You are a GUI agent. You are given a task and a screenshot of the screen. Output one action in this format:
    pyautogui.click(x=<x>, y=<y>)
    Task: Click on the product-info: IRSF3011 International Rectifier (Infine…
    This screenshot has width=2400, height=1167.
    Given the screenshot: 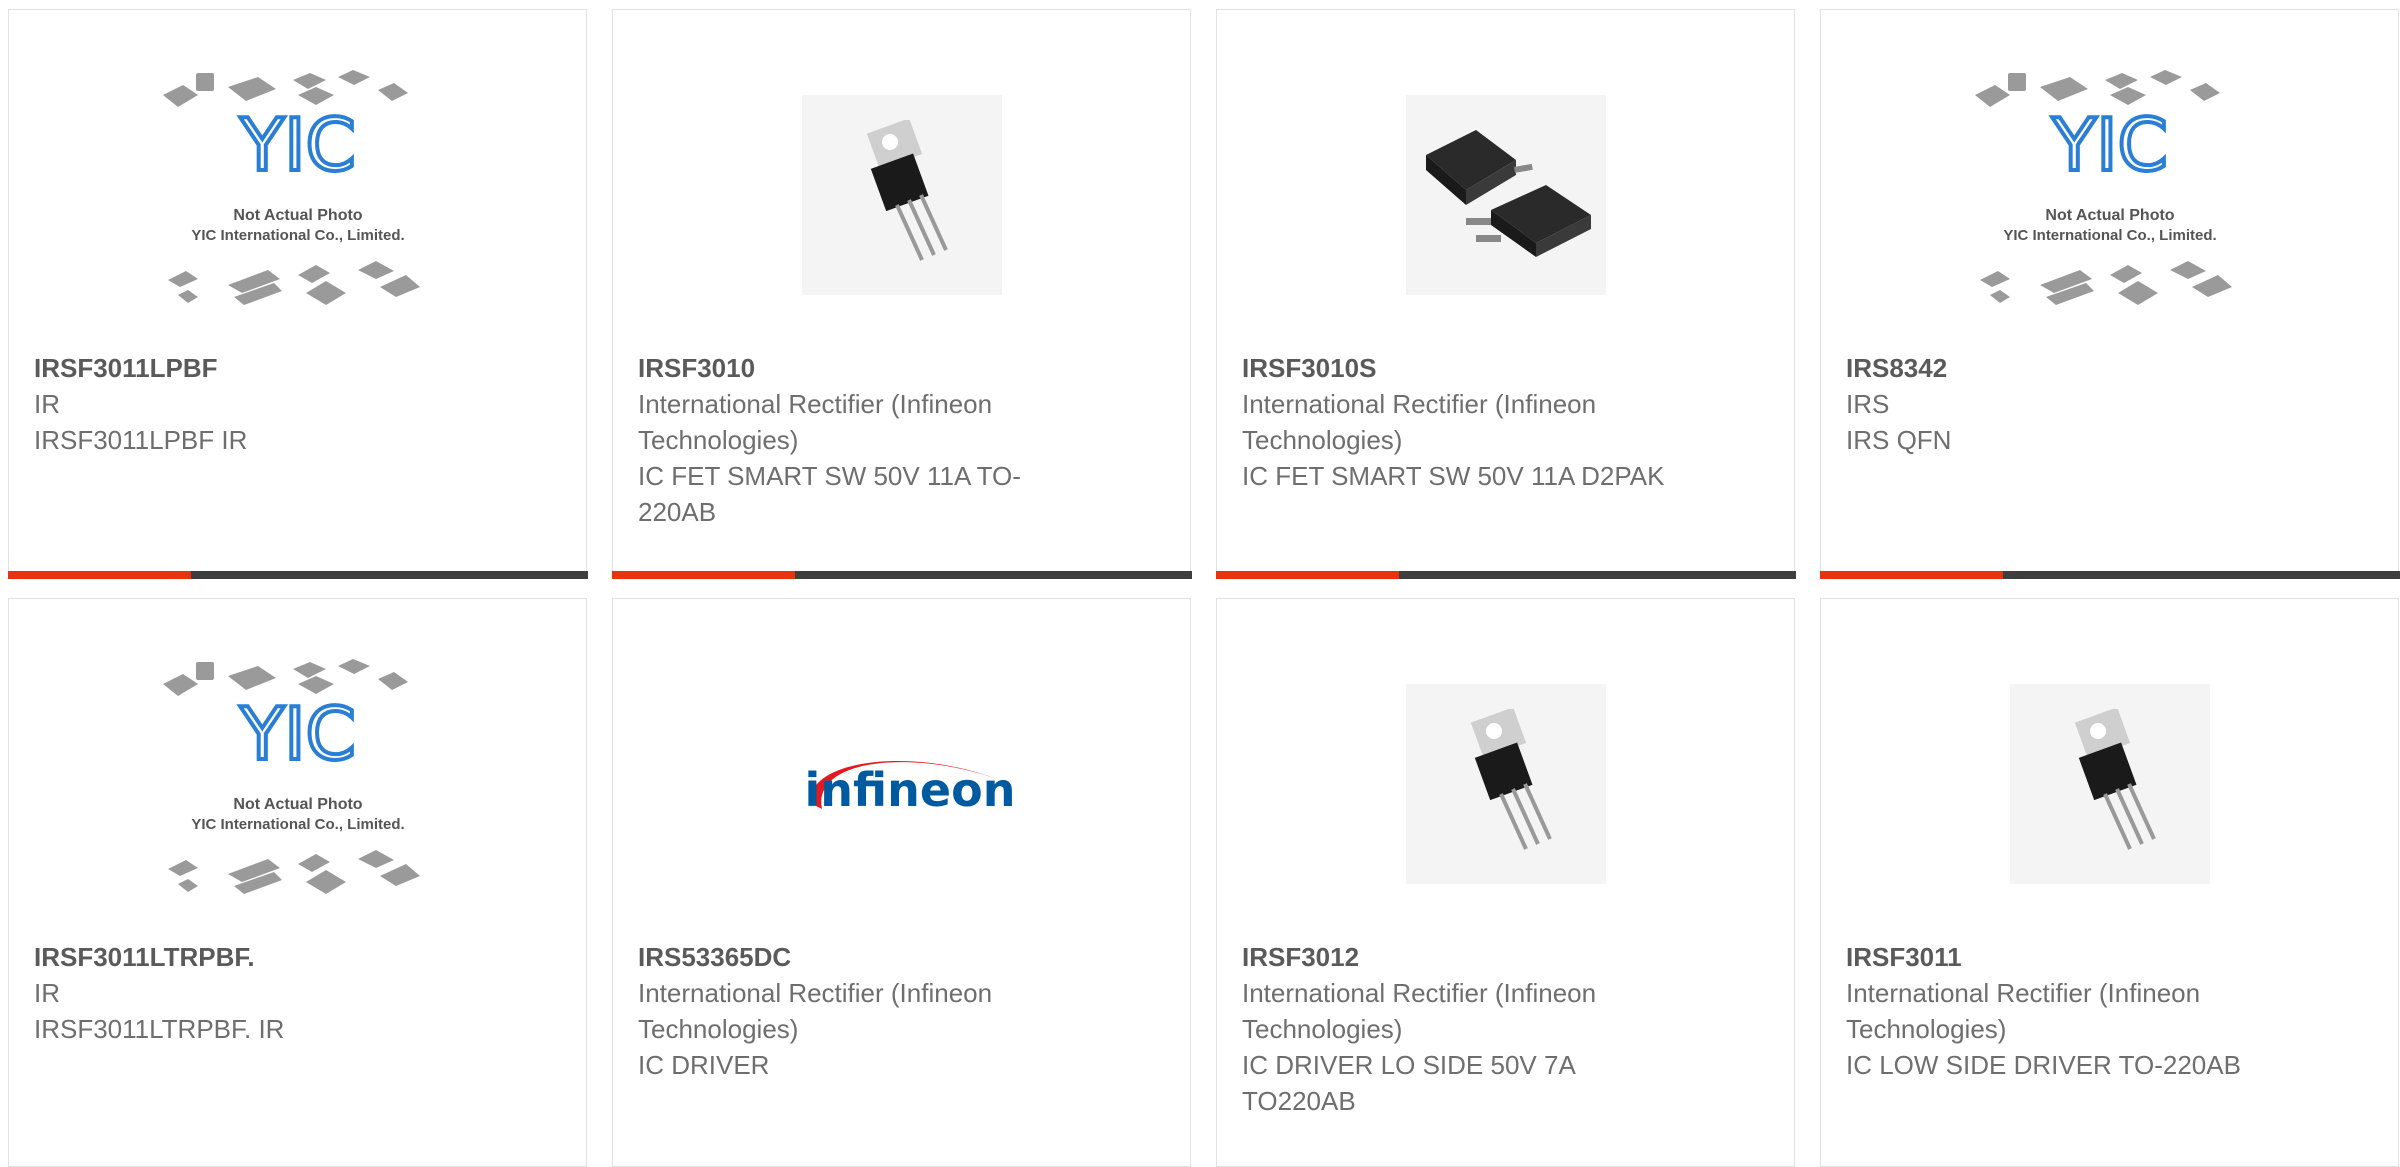 What is the action you would take?
    pyautogui.click(x=2072, y=1011)
    